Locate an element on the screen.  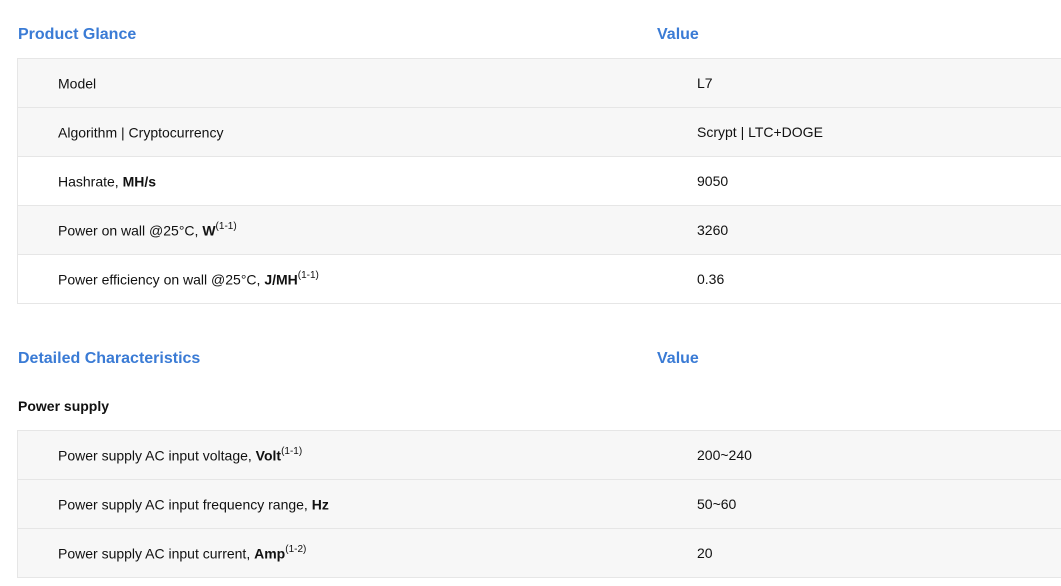
row-value: 0.36 is located at coordinates (711, 279).